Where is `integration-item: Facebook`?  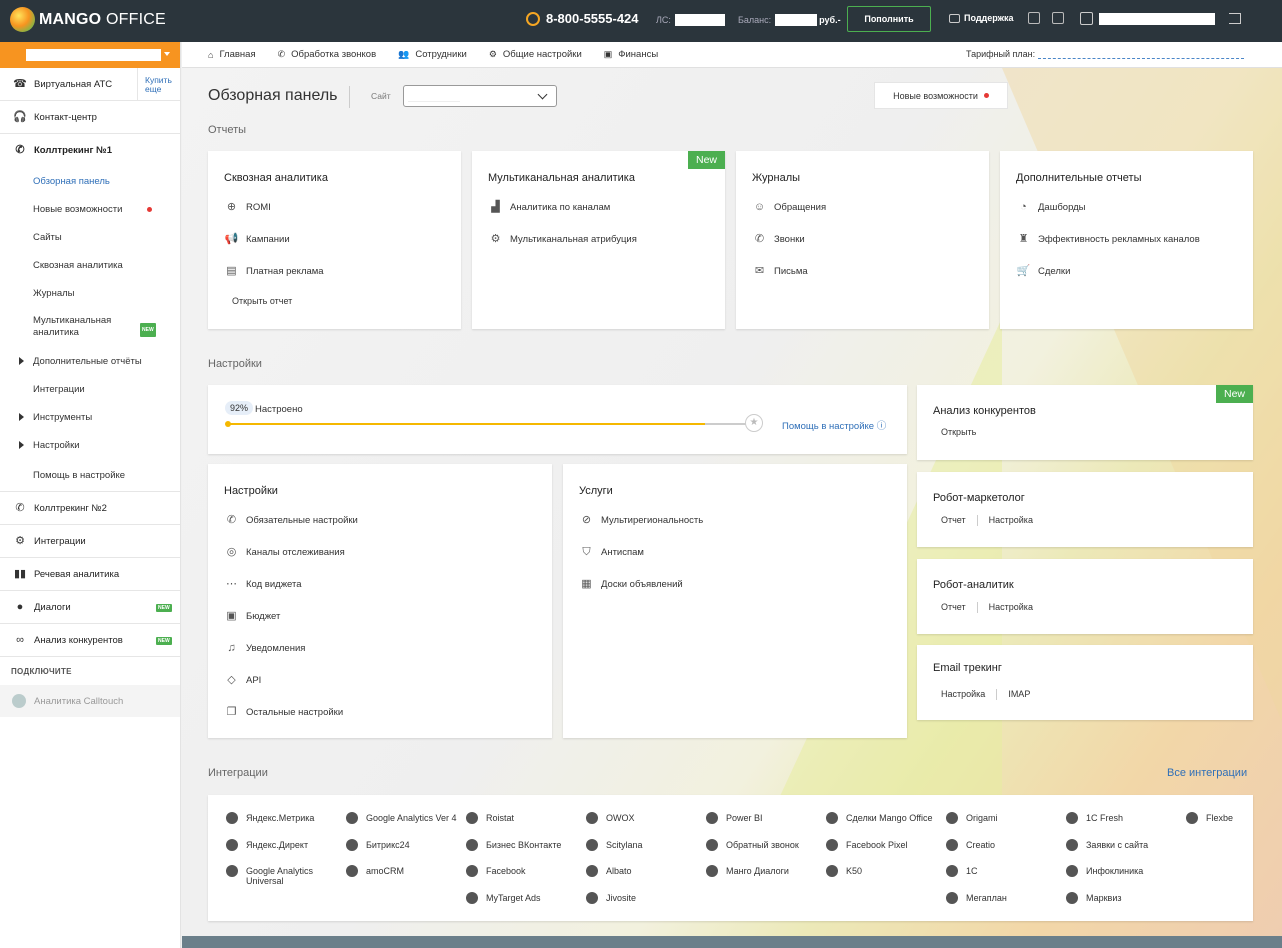
integration-item: Facebook is located at coordinates (496, 871).